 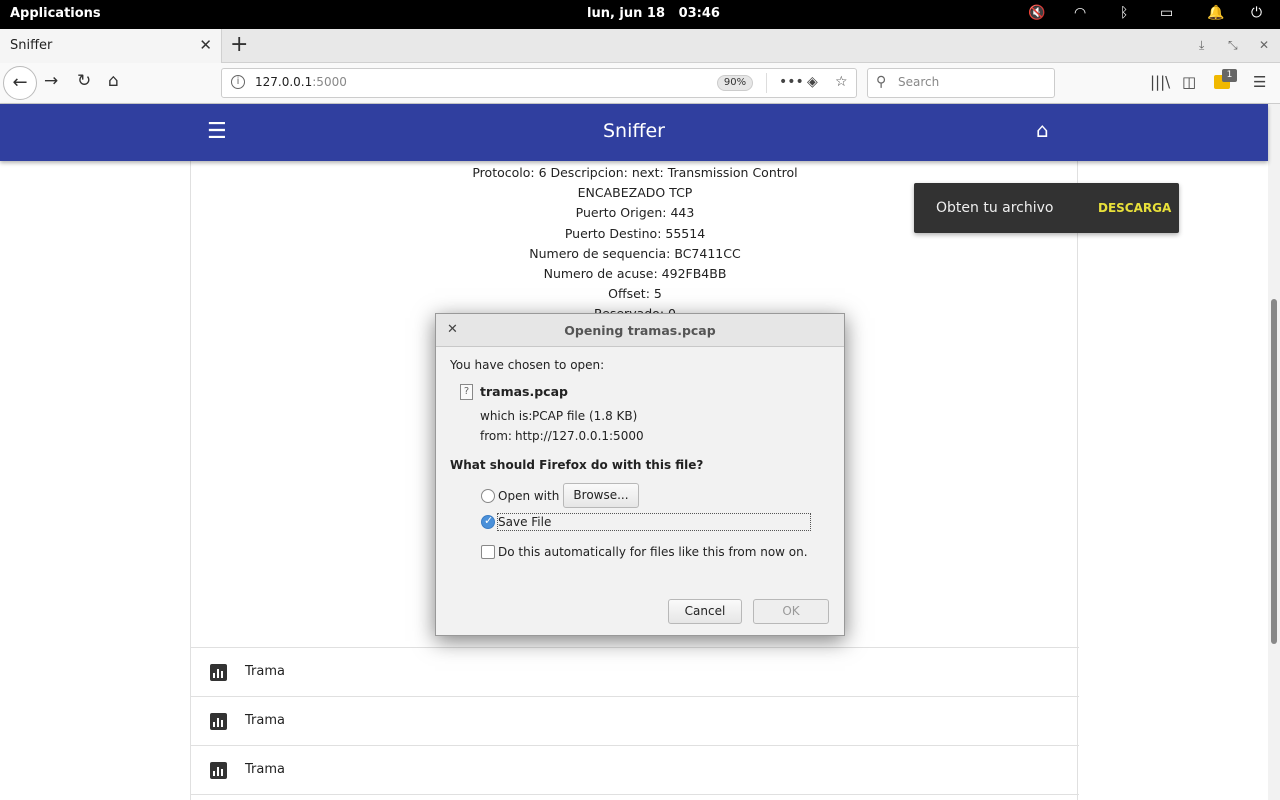 I want to click on file-source: http://127.0.0.1:5000, so click(x=579, y=436).